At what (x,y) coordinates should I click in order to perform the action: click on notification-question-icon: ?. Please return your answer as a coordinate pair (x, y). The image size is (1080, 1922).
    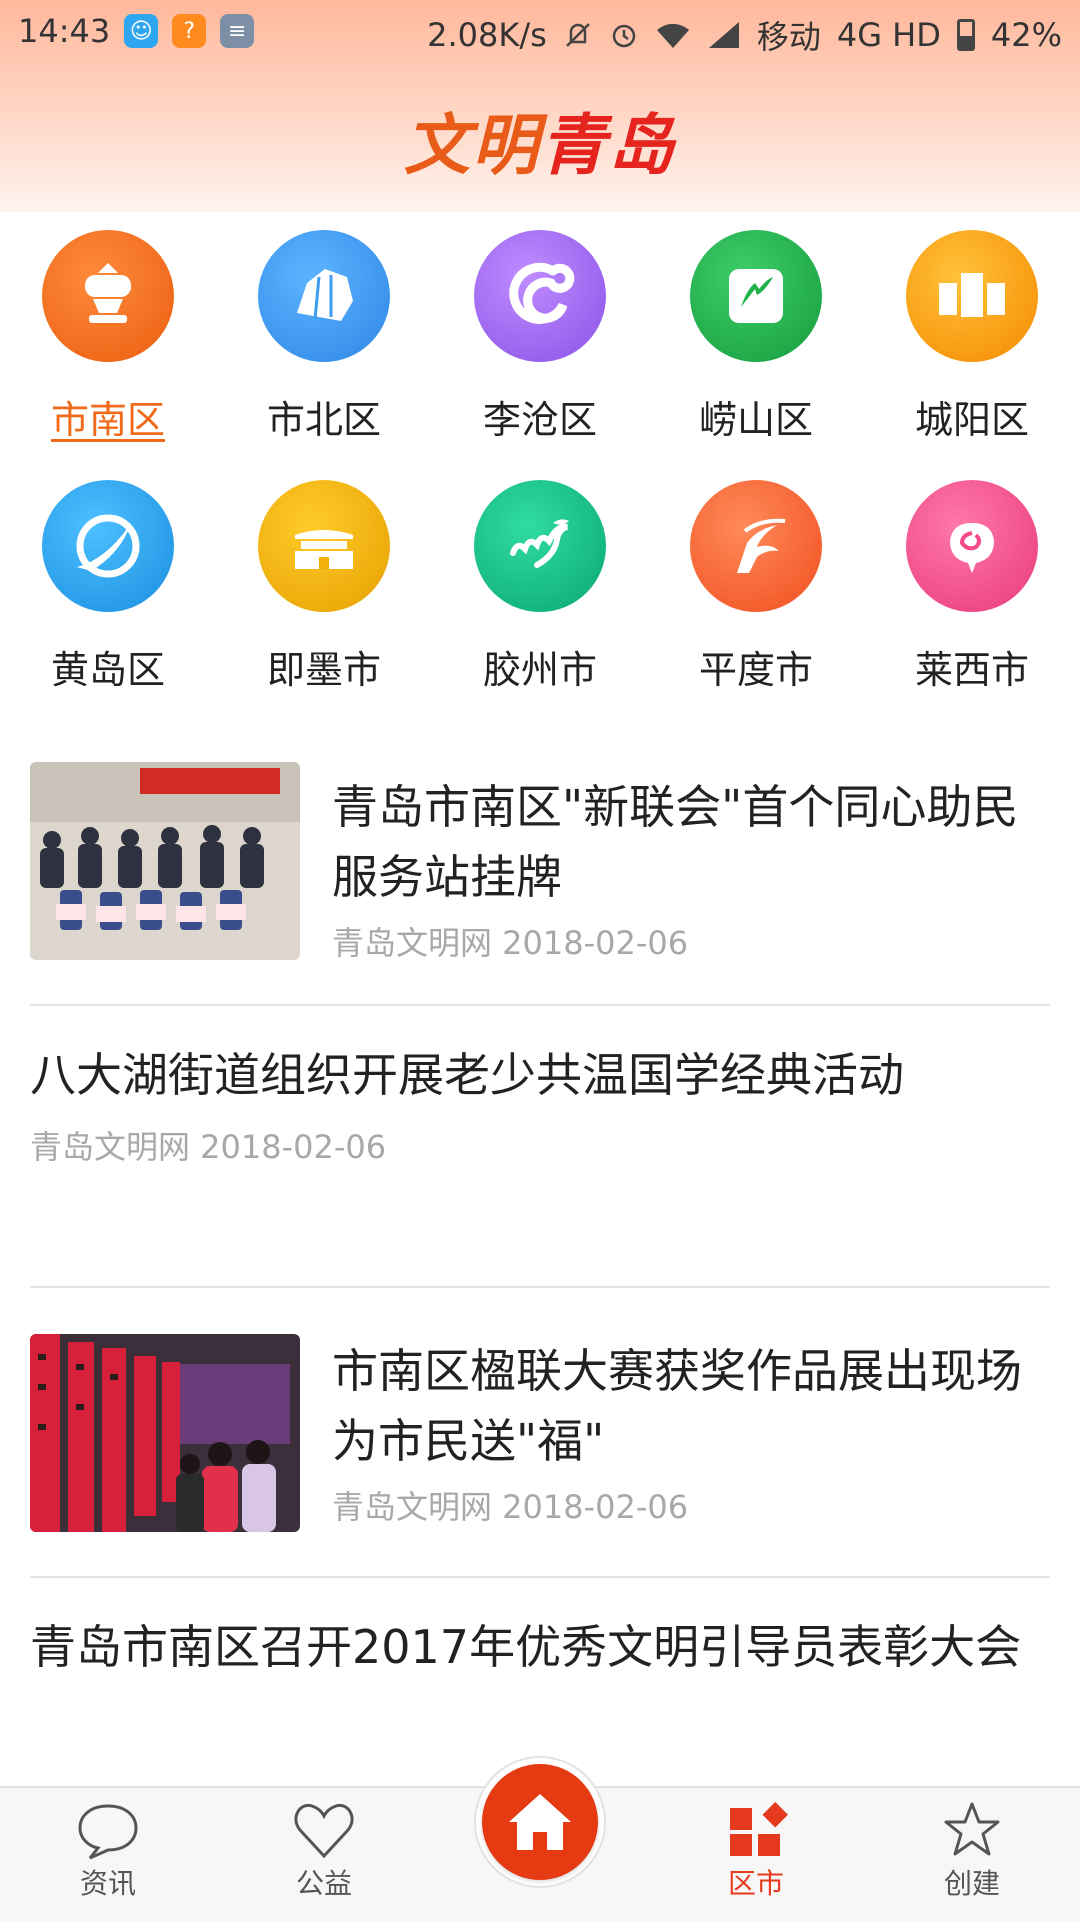
    Looking at the image, I should click on (189, 31).